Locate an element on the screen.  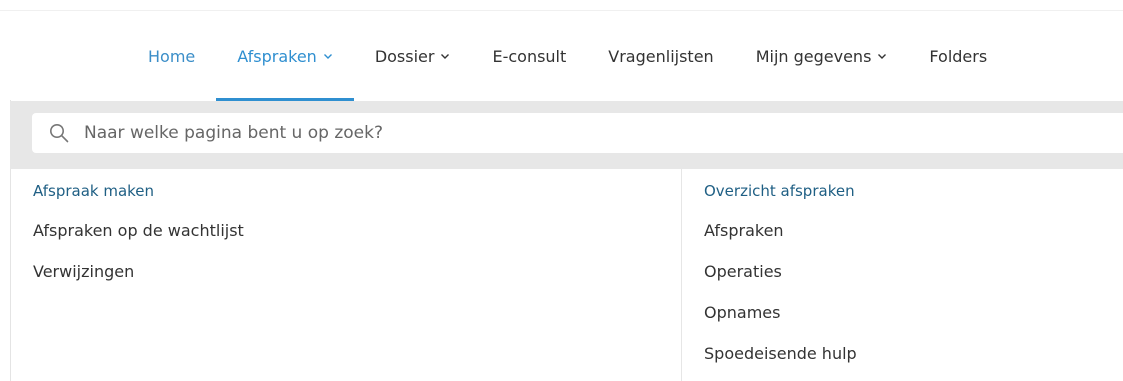
nav-mijn-gegevens: Mijn gegevens is located at coordinates (822, 56).